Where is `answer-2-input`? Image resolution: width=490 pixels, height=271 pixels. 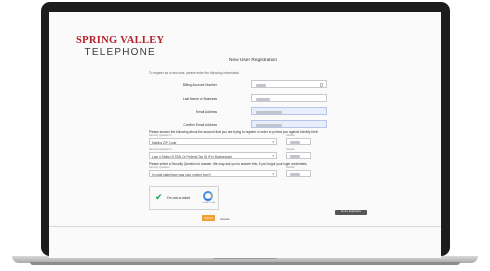 answer-2-input is located at coordinates (298, 155).